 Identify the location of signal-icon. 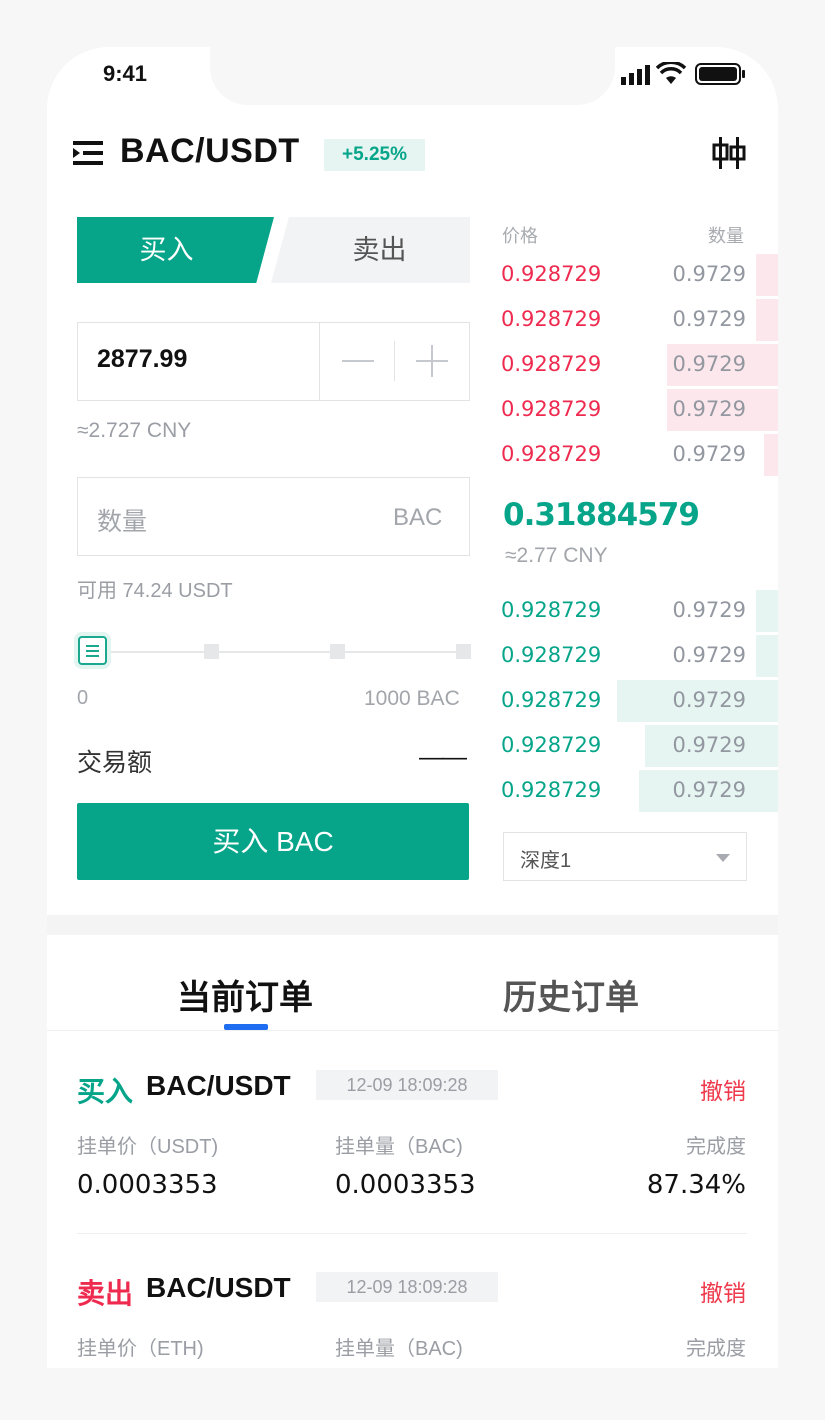
(635, 75).